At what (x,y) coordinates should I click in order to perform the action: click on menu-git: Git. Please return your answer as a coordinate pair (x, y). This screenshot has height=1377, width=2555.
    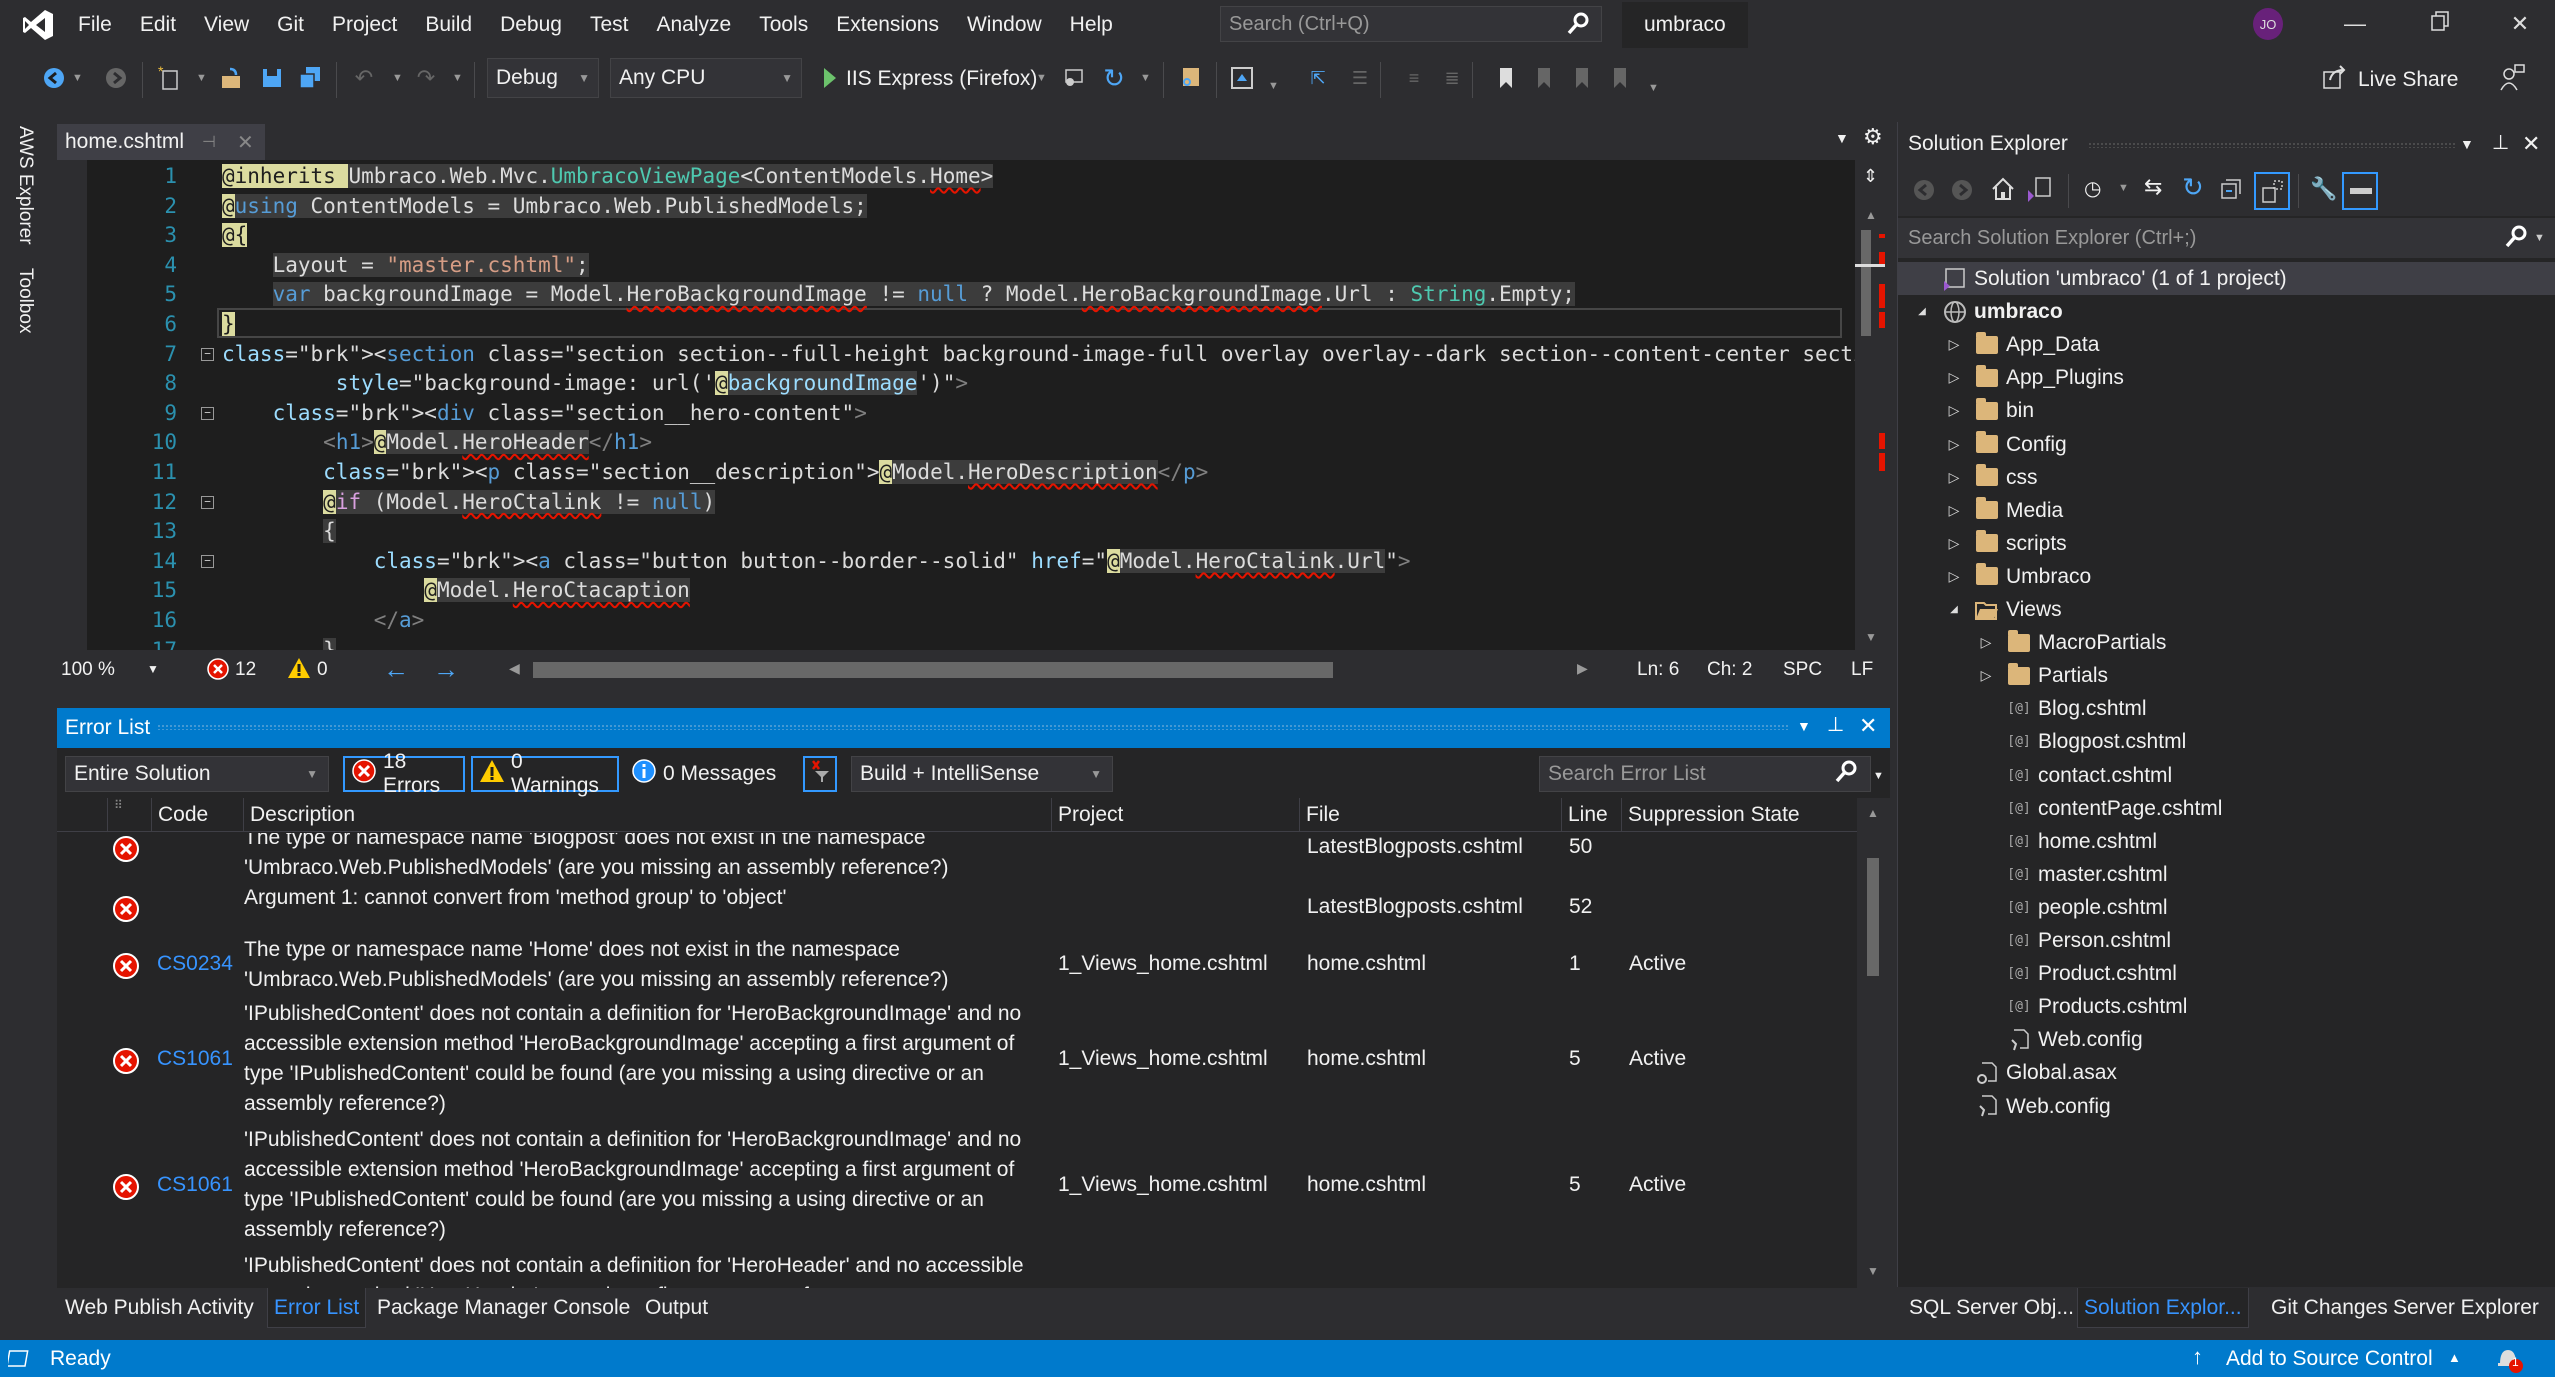
    Looking at the image, I should click on (290, 25).